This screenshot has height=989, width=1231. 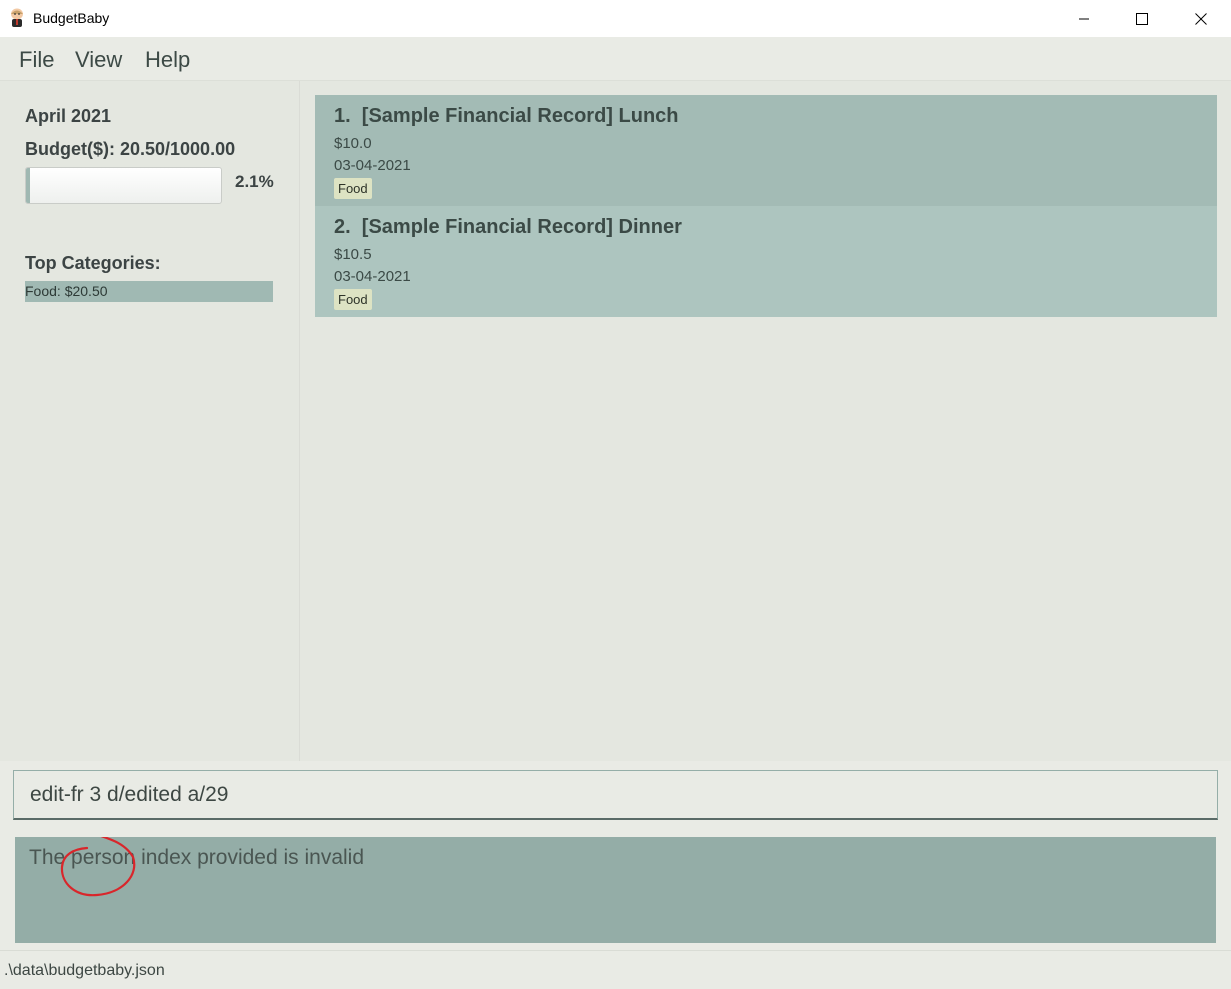 What do you see at coordinates (615, 59) in the screenshot?
I see `menu-bar: File View Help` at bounding box center [615, 59].